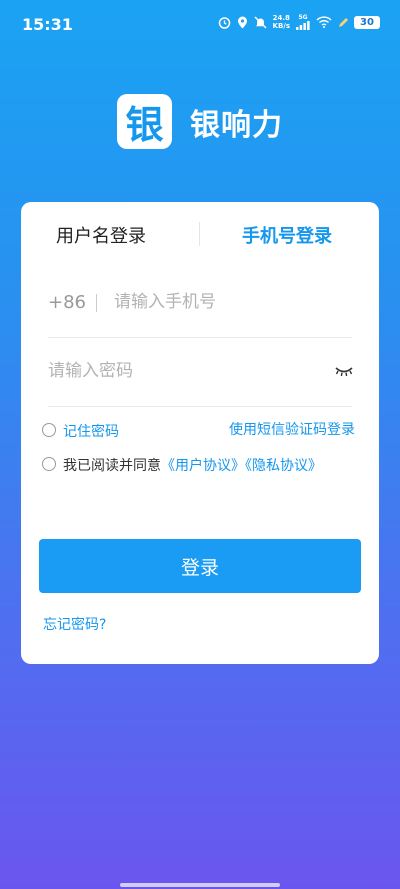  Describe the element at coordinates (283, 466) in the screenshot. I see `privacy-policy-link: 《隐私协议》` at that location.